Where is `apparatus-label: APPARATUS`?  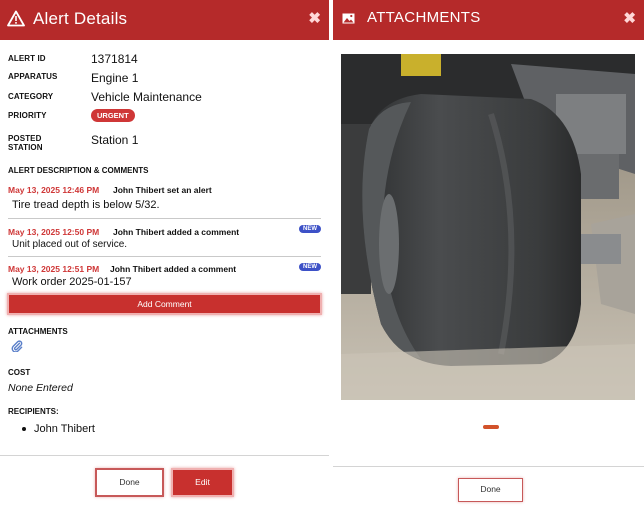
apparatus-label: APPARATUS is located at coordinates (33, 76).